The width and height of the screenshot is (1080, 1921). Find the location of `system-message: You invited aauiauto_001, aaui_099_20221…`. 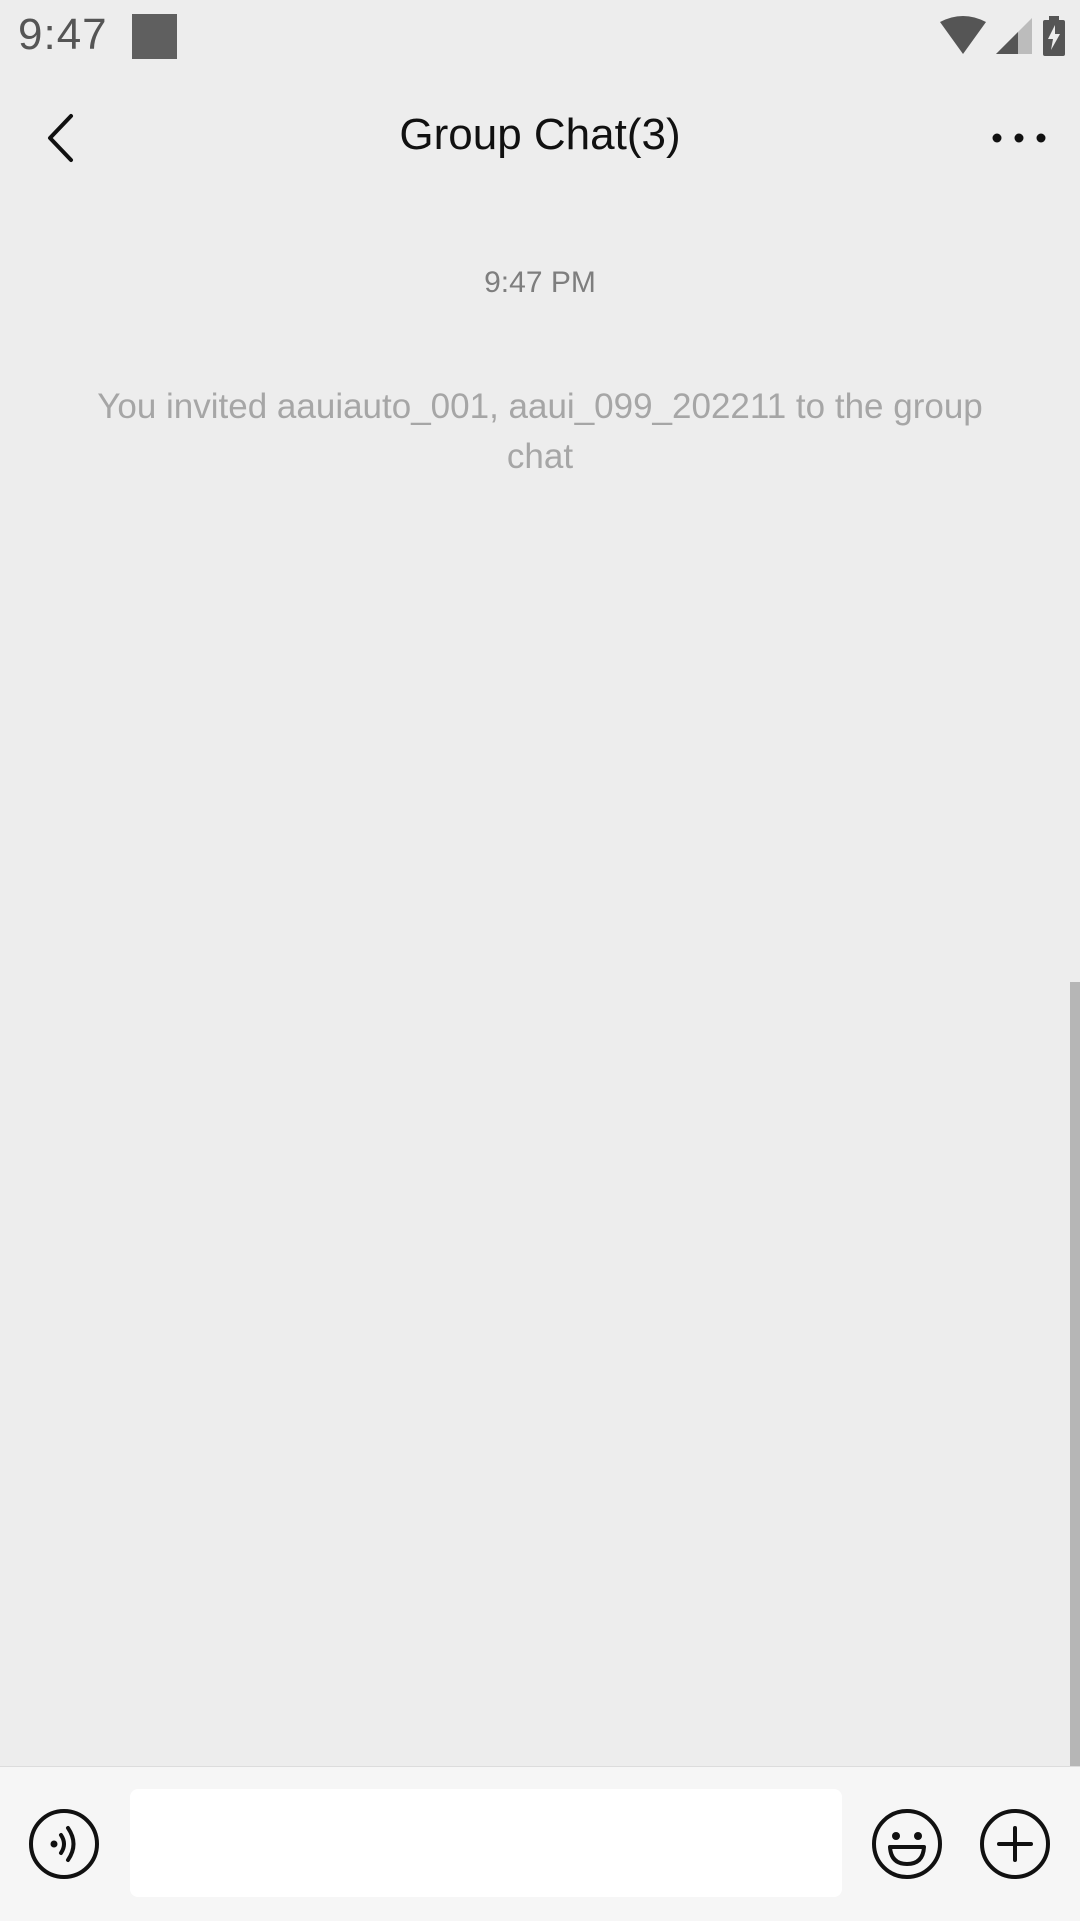

system-message: You invited aauiauto_001, aaui_099_20221… is located at coordinates (540, 431).